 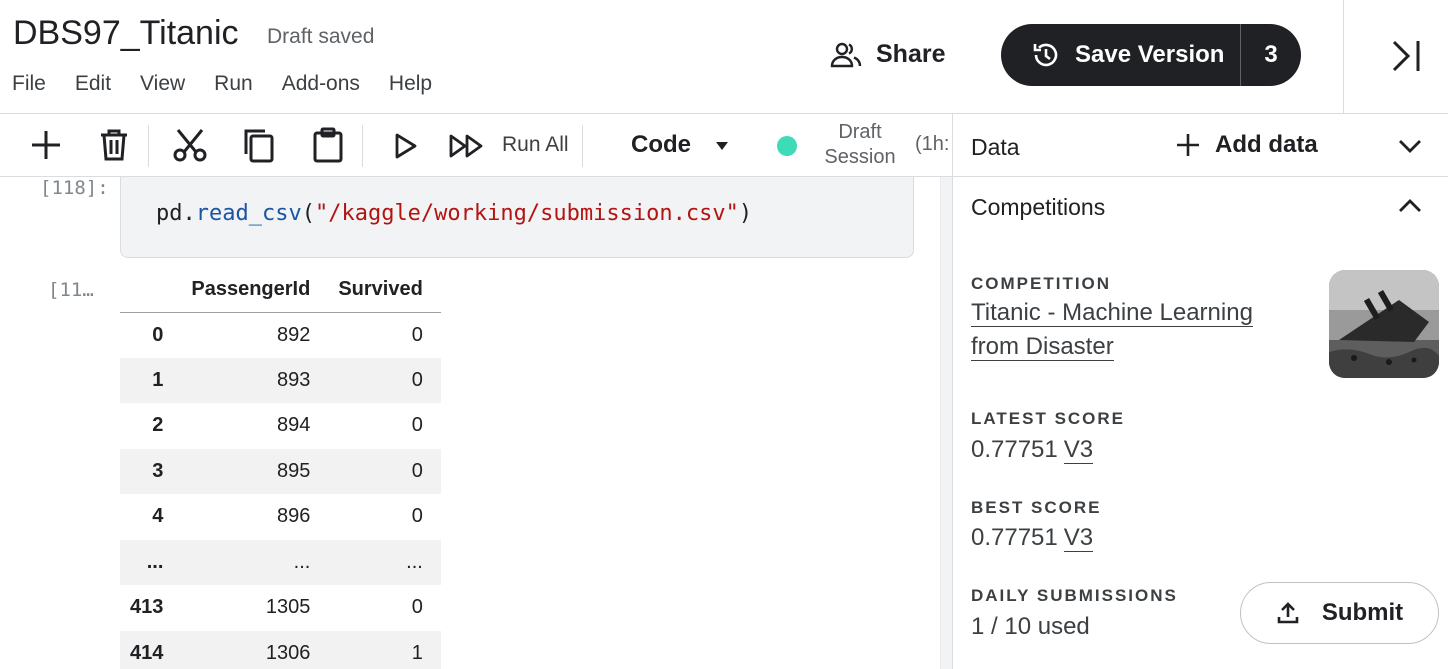 I want to click on daily-submissions-value: 1 / 10 used, so click(x=1030, y=626).